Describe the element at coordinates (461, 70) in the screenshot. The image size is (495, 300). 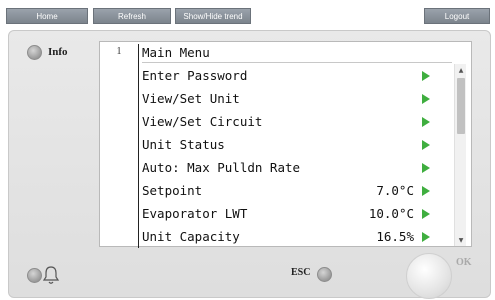
I see `scroll-up-arrow-icon: ▲` at that location.